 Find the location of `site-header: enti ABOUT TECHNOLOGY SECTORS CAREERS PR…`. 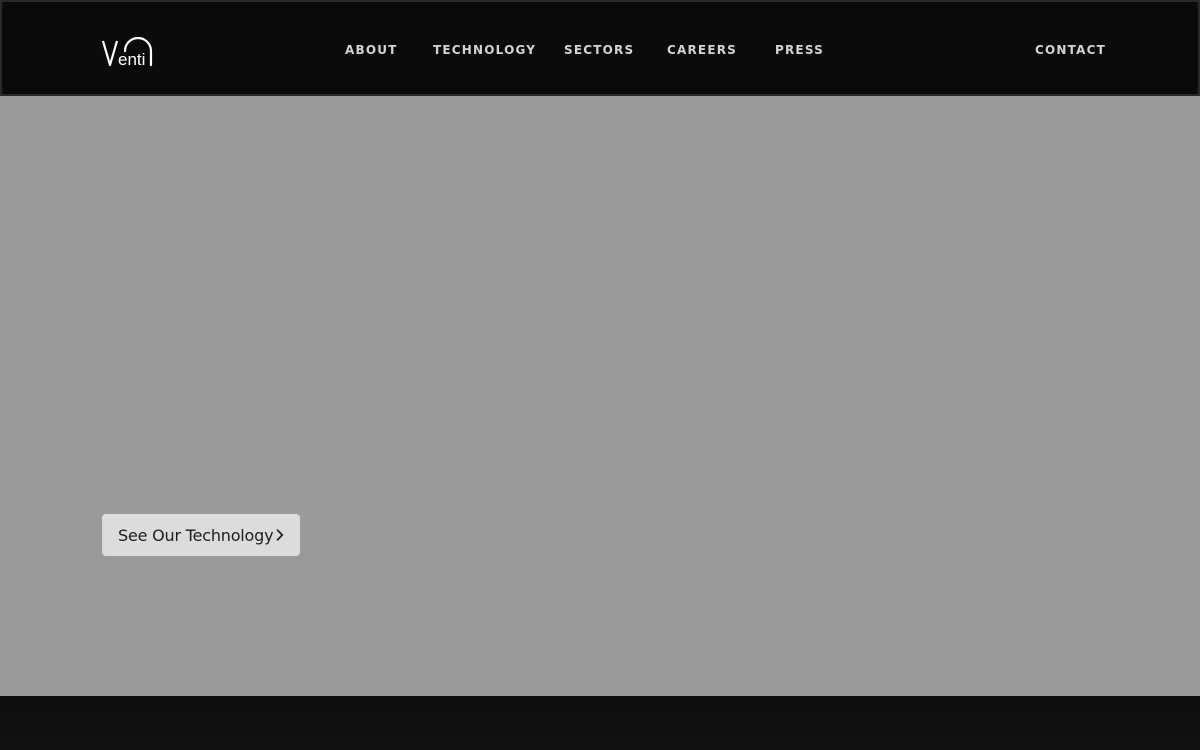

site-header: enti ABOUT TECHNOLOGY SECTORS CAREERS PR… is located at coordinates (600, 48).